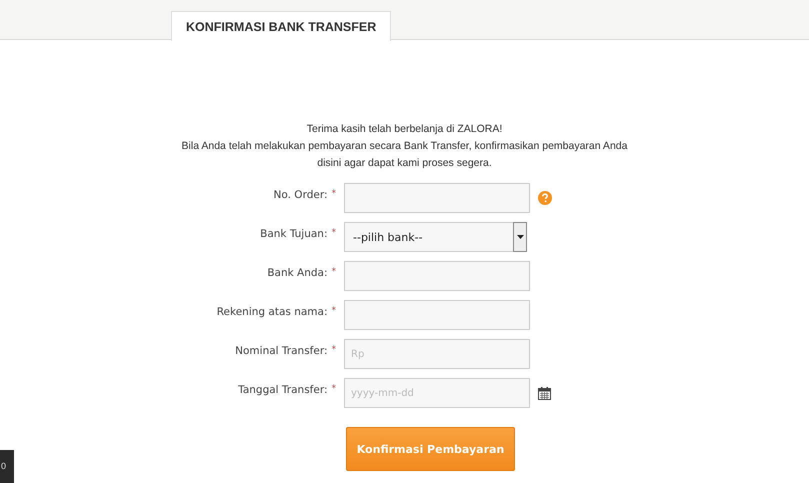 The width and height of the screenshot is (809, 483). I want to click on field-label: Bank Anda:, so click(297, 273).